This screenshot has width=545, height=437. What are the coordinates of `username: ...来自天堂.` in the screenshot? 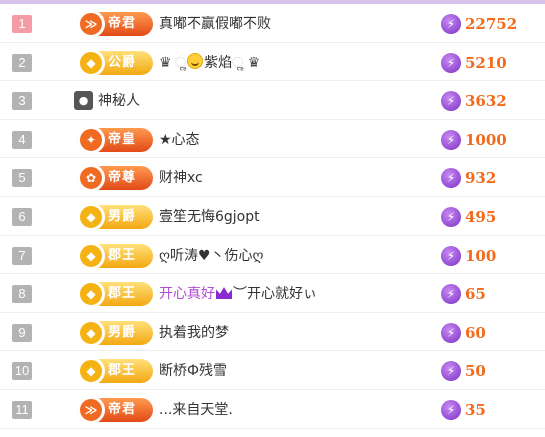 It's located at (196, 410).